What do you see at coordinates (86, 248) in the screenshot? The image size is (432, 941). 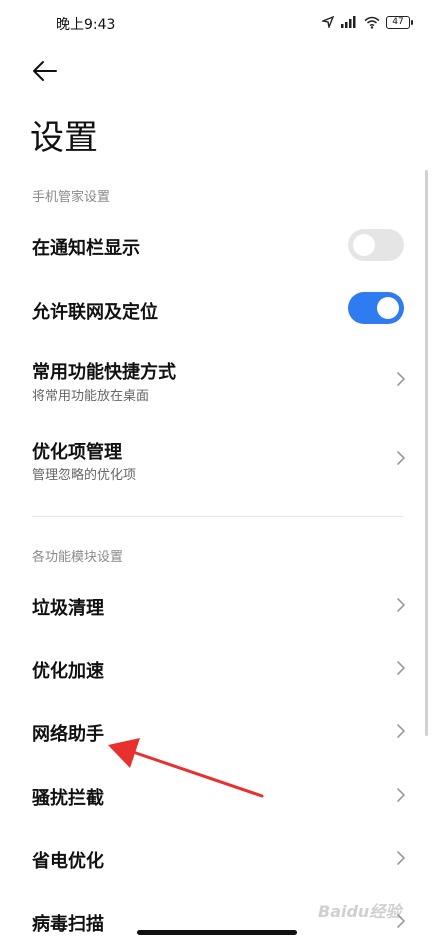 I see `row-label: 在通知栏显示` at bounding box center [86, 248].